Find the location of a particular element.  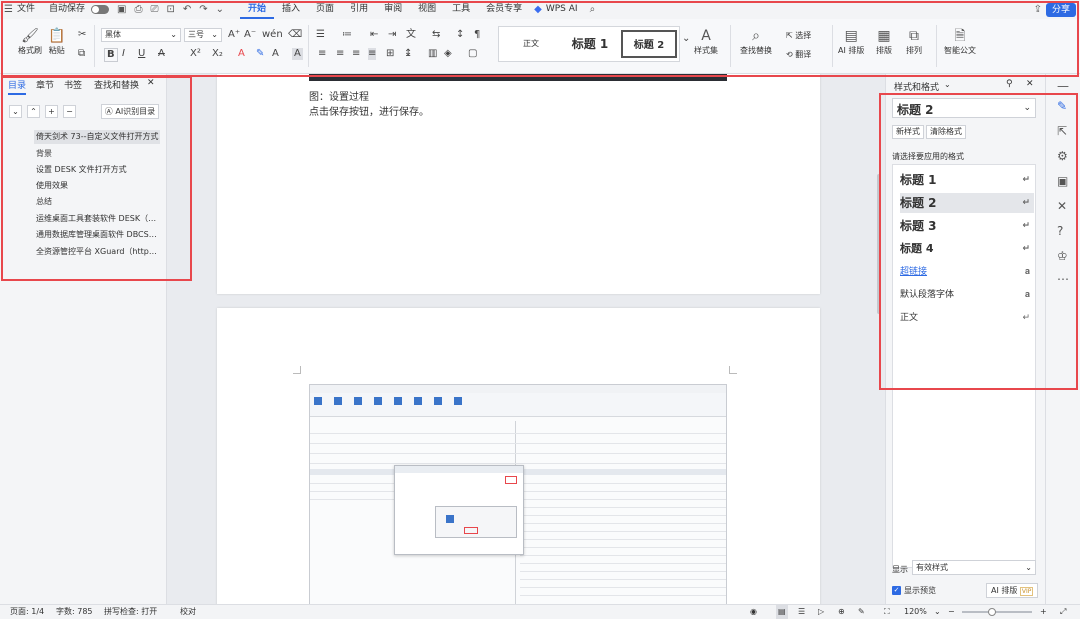

style-list-item: 默认段落字体 𝐚 is located at coordinates (967, 295).